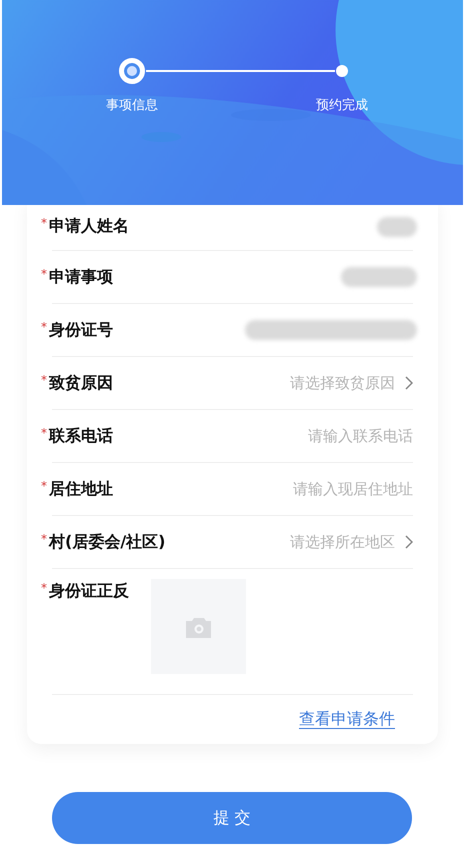 Image resolution: width=475 pixels, height=859 pixels. What do you see at coordinates (342, 105) in the screenshot?
I see `step-label: 预约完成` at bounding box center [342, 105].